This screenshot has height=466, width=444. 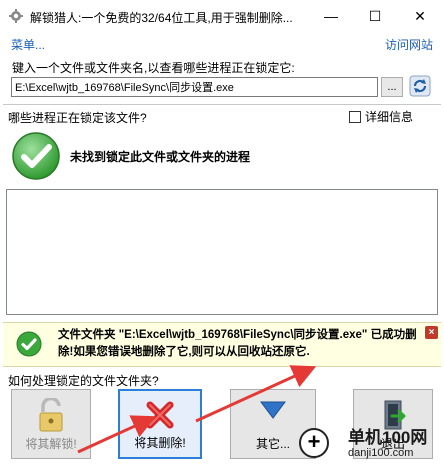 What do you see at coordinates (51, 415) in the screenshot?
I see `unlock-padlock-icon` at bounding box center [51, 415].